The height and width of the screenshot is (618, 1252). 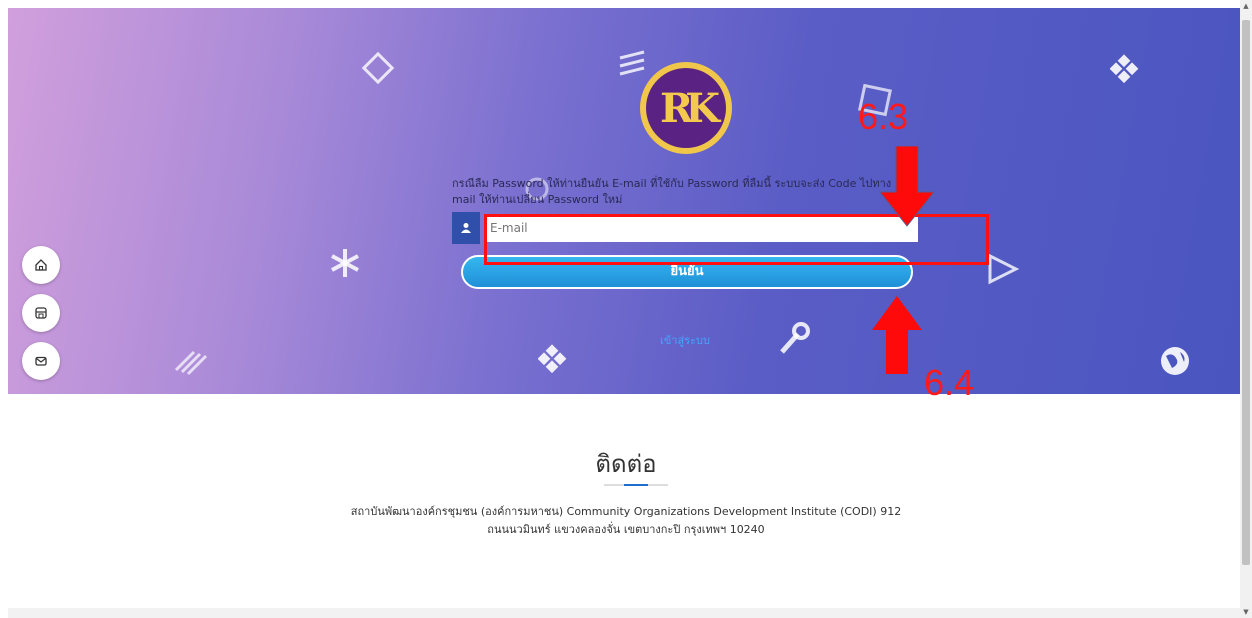 What do you see at coordinates (1175, 361) in the screenshot?
I see `globe-decoration` at bounding box center [1175, 361].